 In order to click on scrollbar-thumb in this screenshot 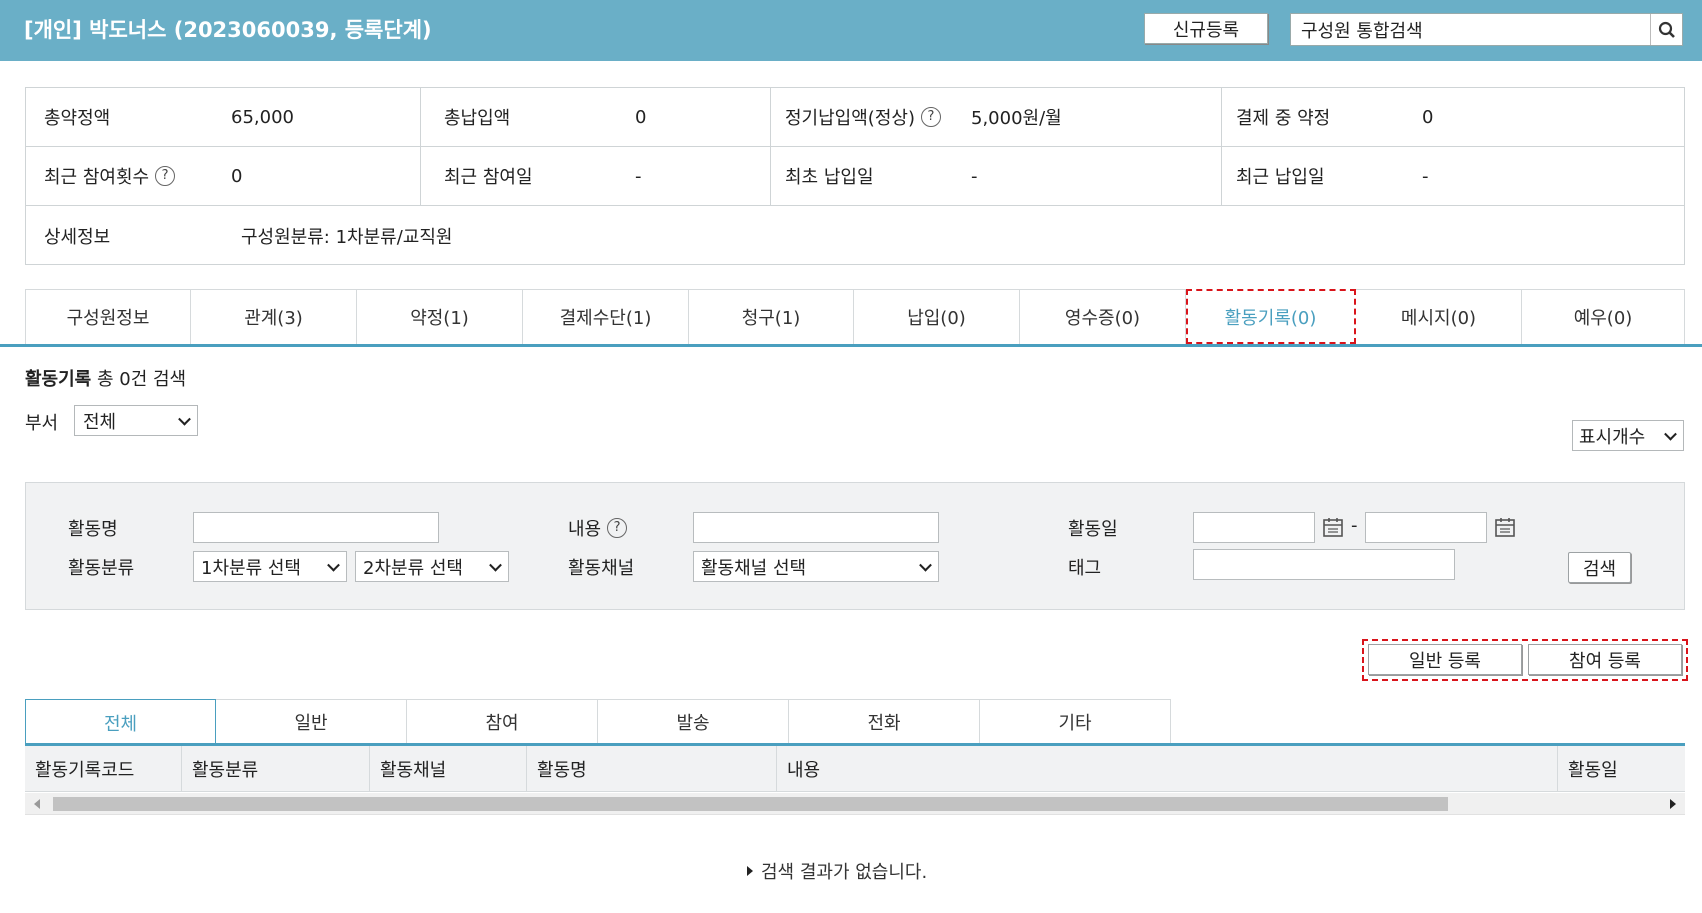, I will do `click(750, 804)`.